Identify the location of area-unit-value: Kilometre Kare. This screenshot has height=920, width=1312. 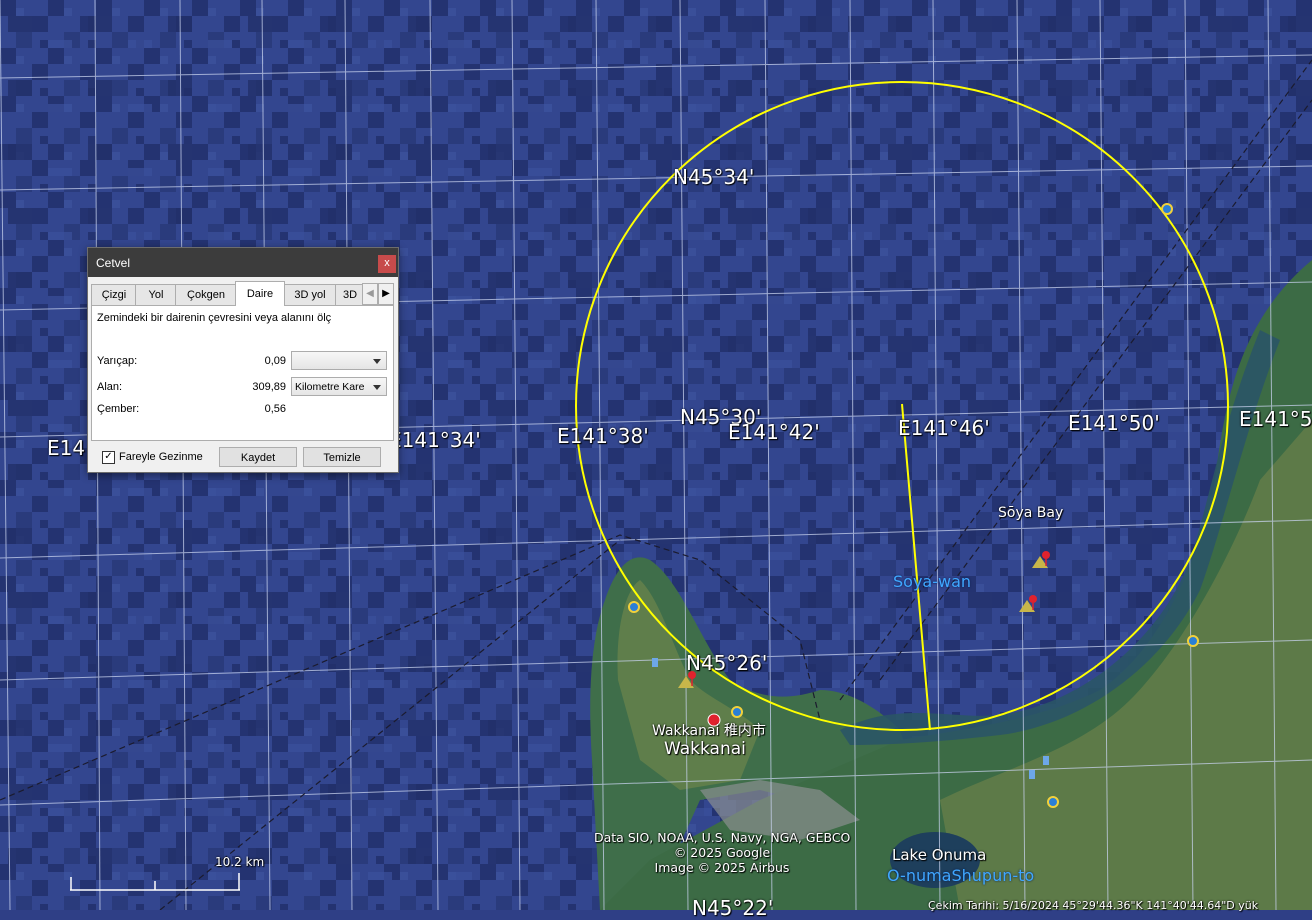
(330, 387).